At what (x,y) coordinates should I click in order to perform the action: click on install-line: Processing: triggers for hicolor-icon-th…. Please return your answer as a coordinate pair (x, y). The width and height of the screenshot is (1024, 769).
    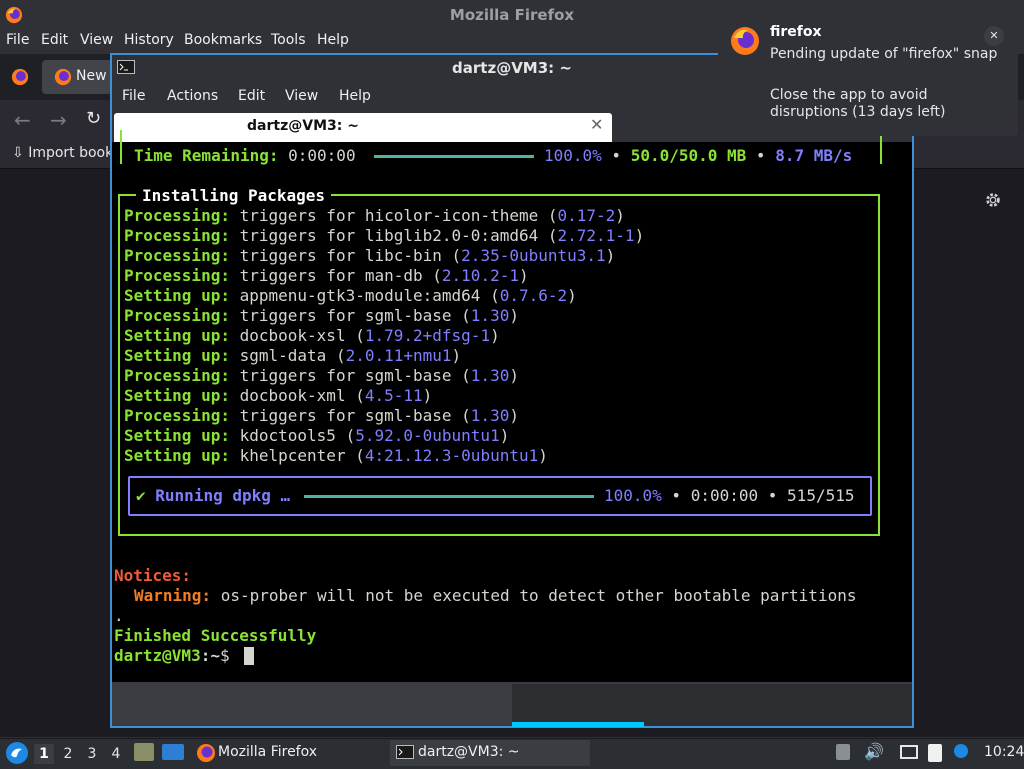
    Looking at the image, I should click on (374, 215).